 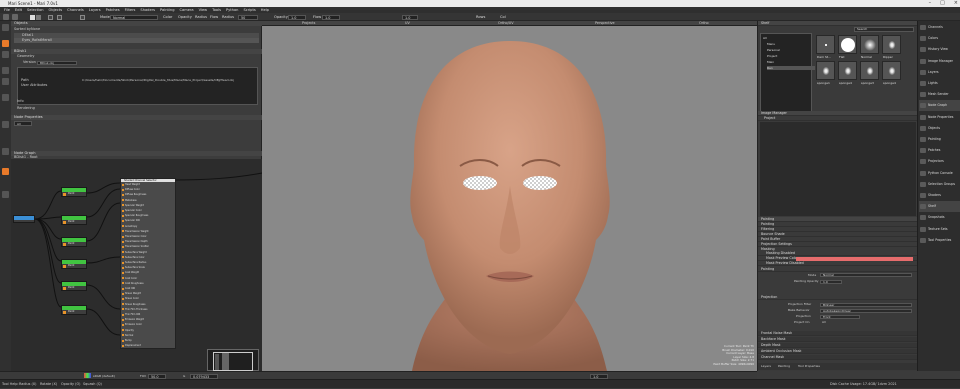 What do you see at coordinates (772, 56) in the screenshot?
I see `shelf-tree-item: Project` at bounding box center [772, 56].